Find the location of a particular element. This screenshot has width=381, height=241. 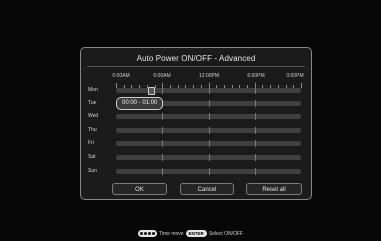

track-sun is located at coordinates (208, 171).